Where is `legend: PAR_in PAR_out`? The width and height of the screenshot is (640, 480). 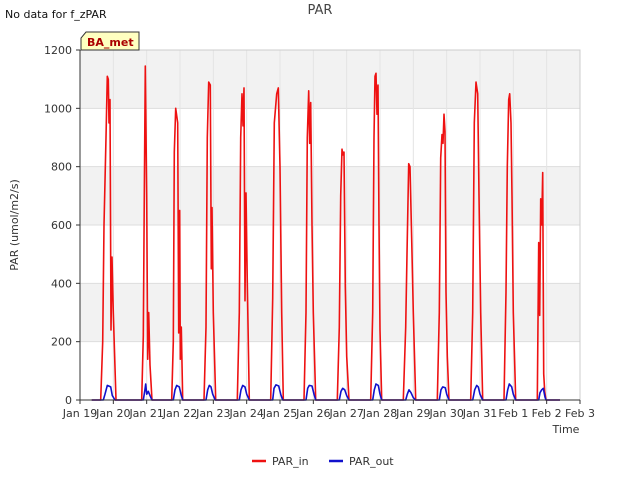 legend: PAR_in PAR_out is located at coordinates (323, 461).